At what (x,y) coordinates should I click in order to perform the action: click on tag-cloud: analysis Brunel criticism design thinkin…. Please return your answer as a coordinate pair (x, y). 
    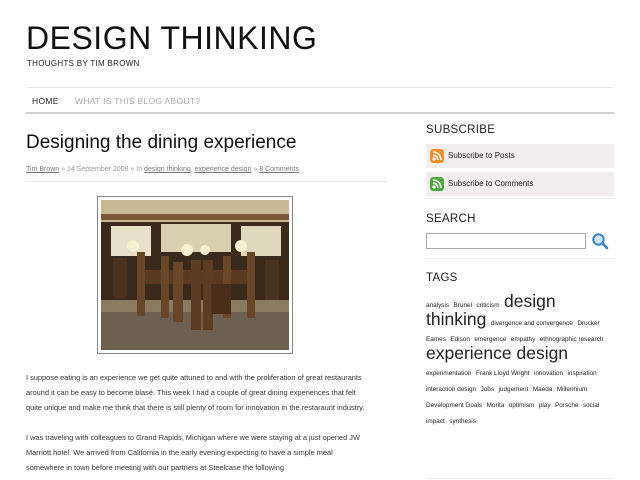
    Looking at the image, I should click on (520, 359).